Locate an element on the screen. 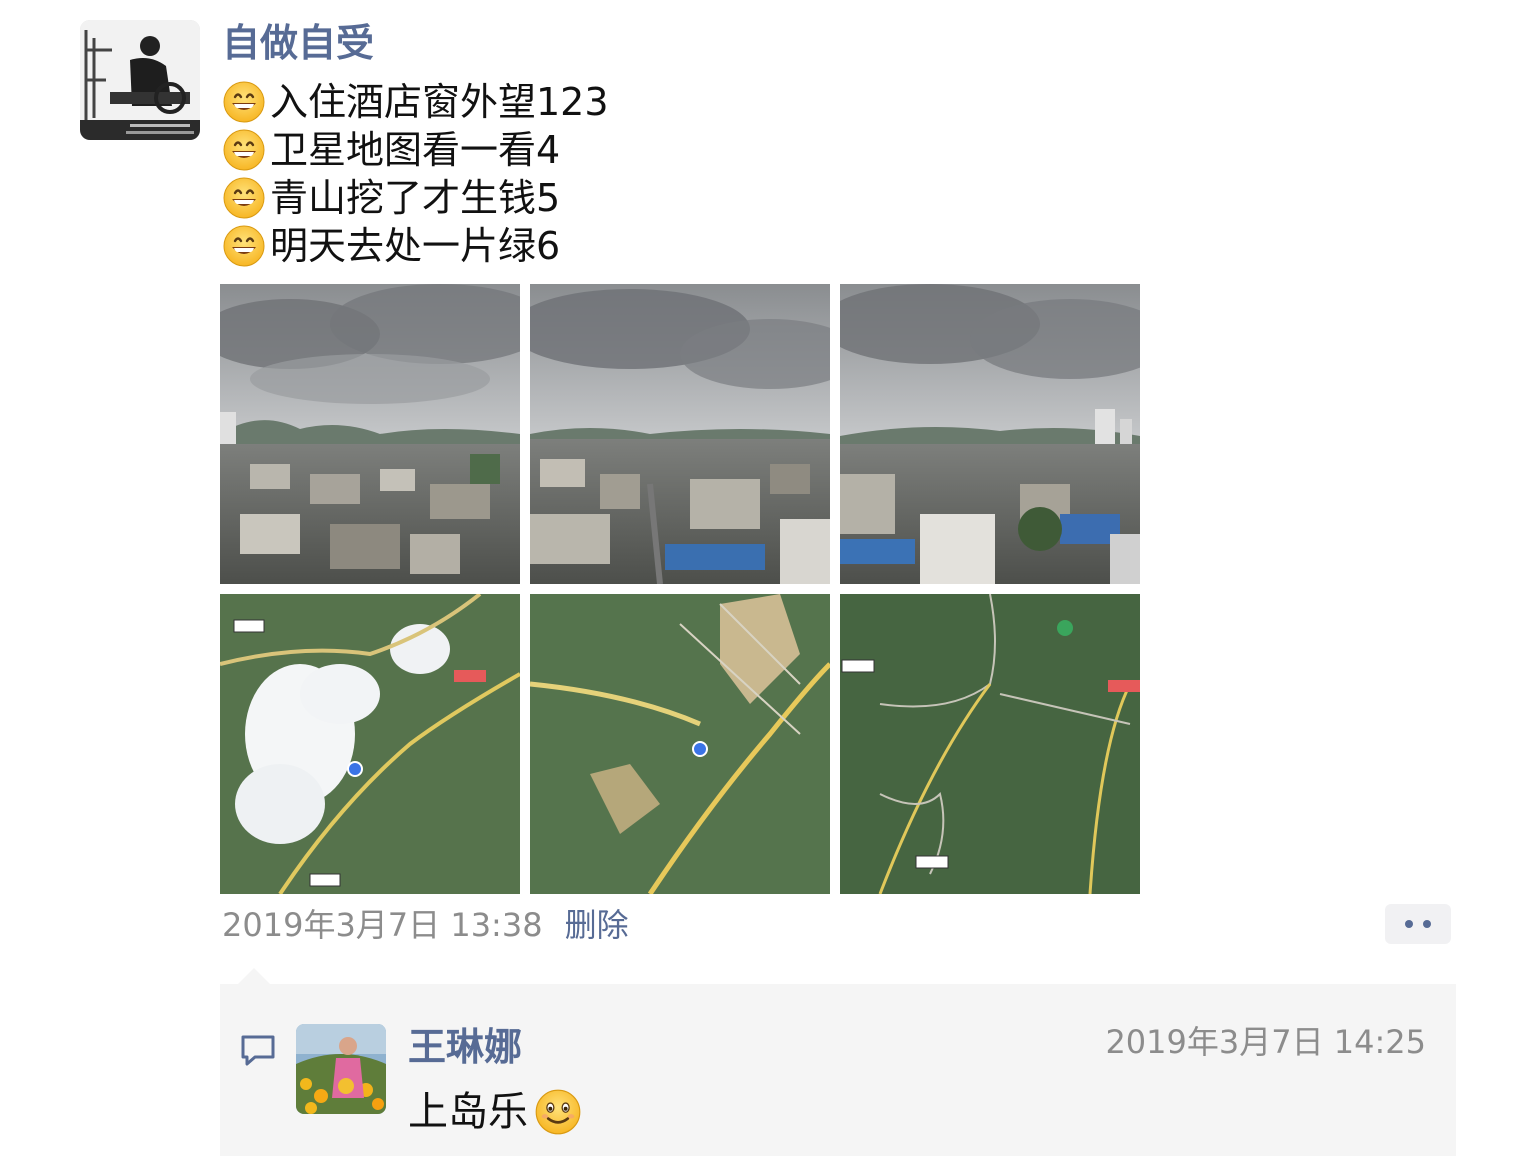 The height and width of the screenshot is (1156, 1536). post-line-text: 卫星地图看一看4 is located at coordinates (415, 150).